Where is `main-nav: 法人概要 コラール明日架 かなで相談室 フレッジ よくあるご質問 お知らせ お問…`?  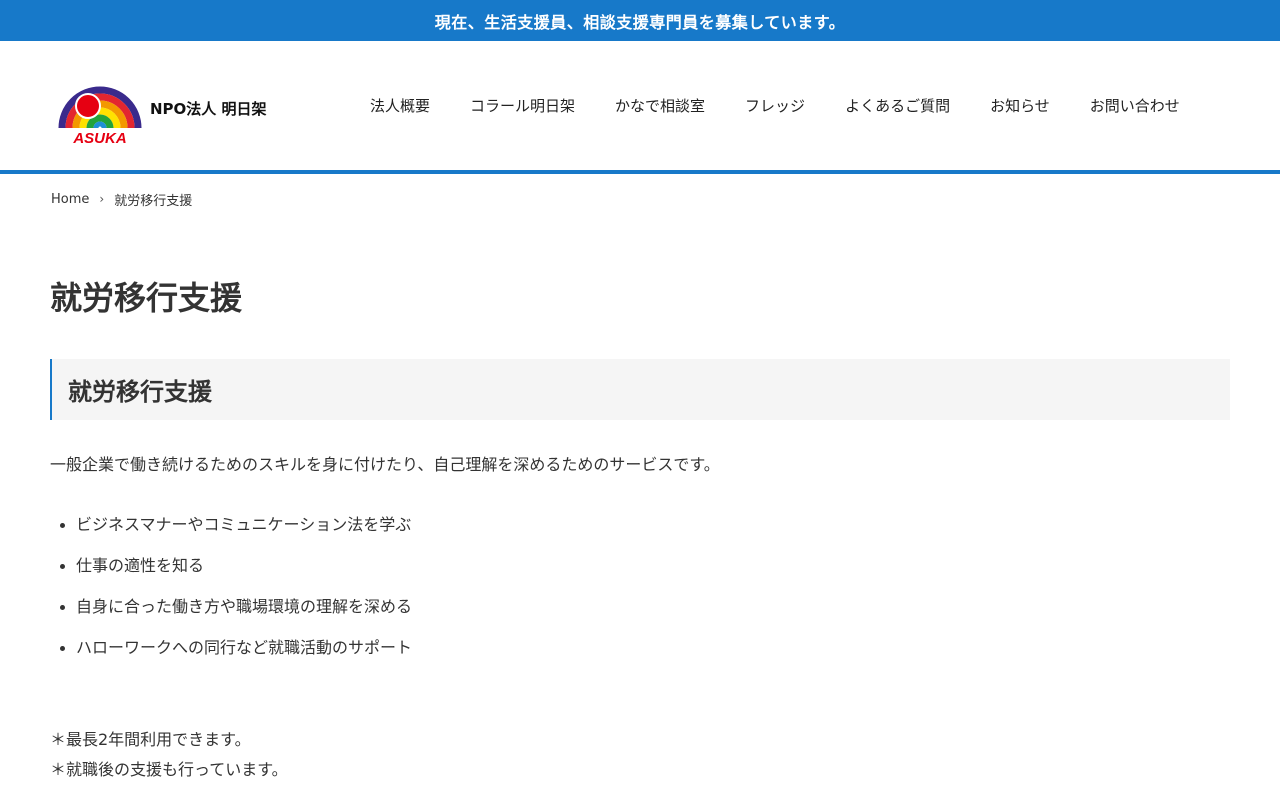
main-nav: 法人概要 コラール明日架 かなで相談室 フレッジ よくあるご質問 お知らせ お問… is located at coordinates (765, 105).